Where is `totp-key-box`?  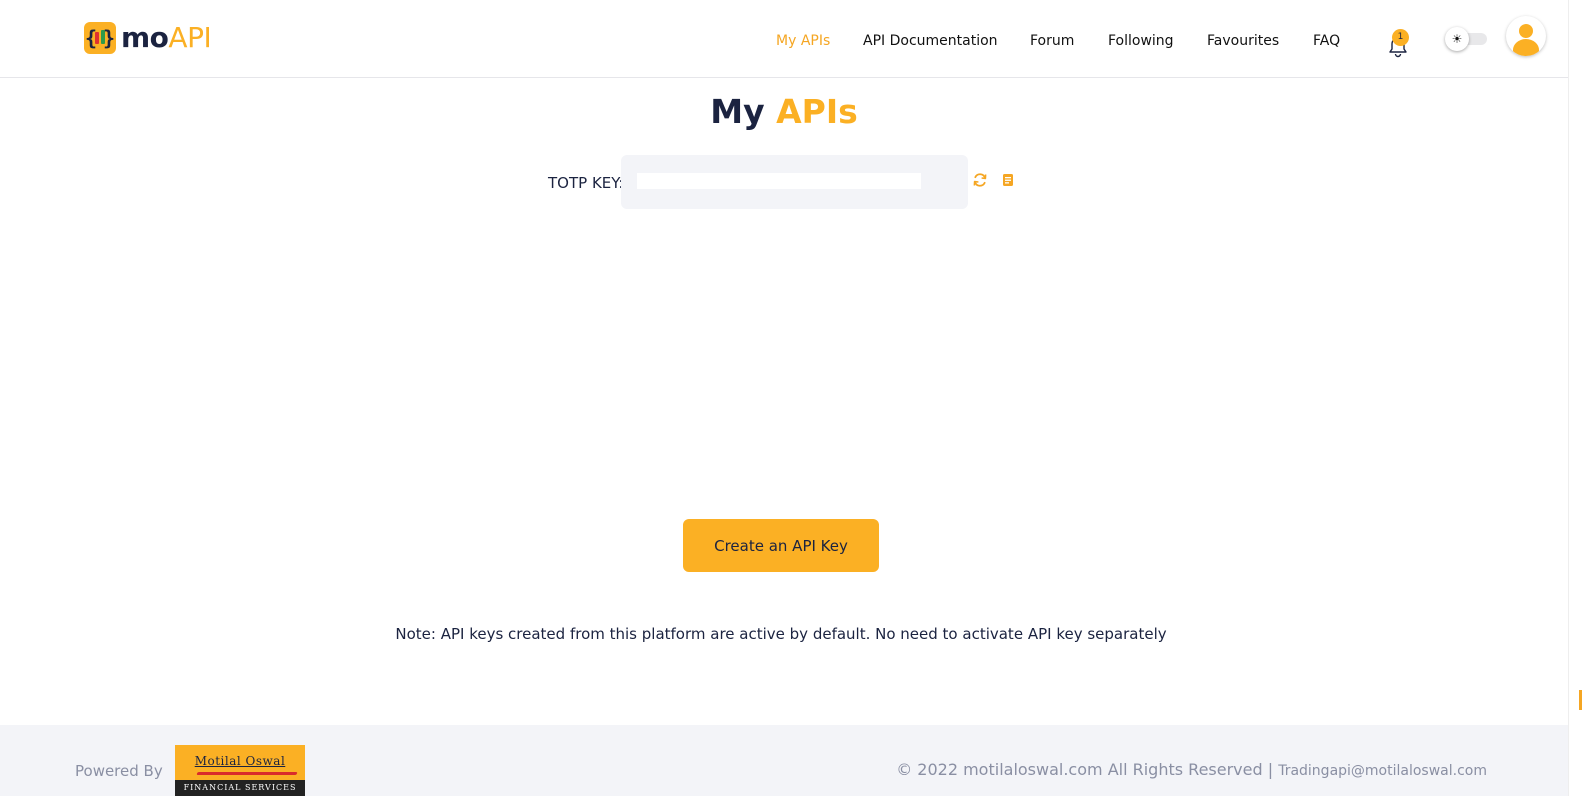 totp-key-box is located at coordinates (794, 182).